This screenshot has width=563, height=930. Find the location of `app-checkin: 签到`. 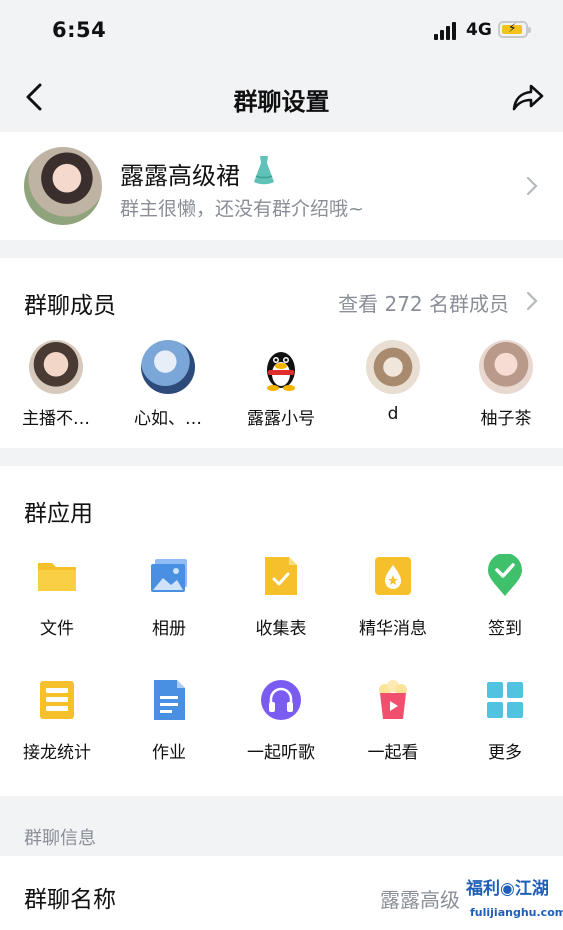

app-checkin: 签到 is located at coordinates (505, 596).